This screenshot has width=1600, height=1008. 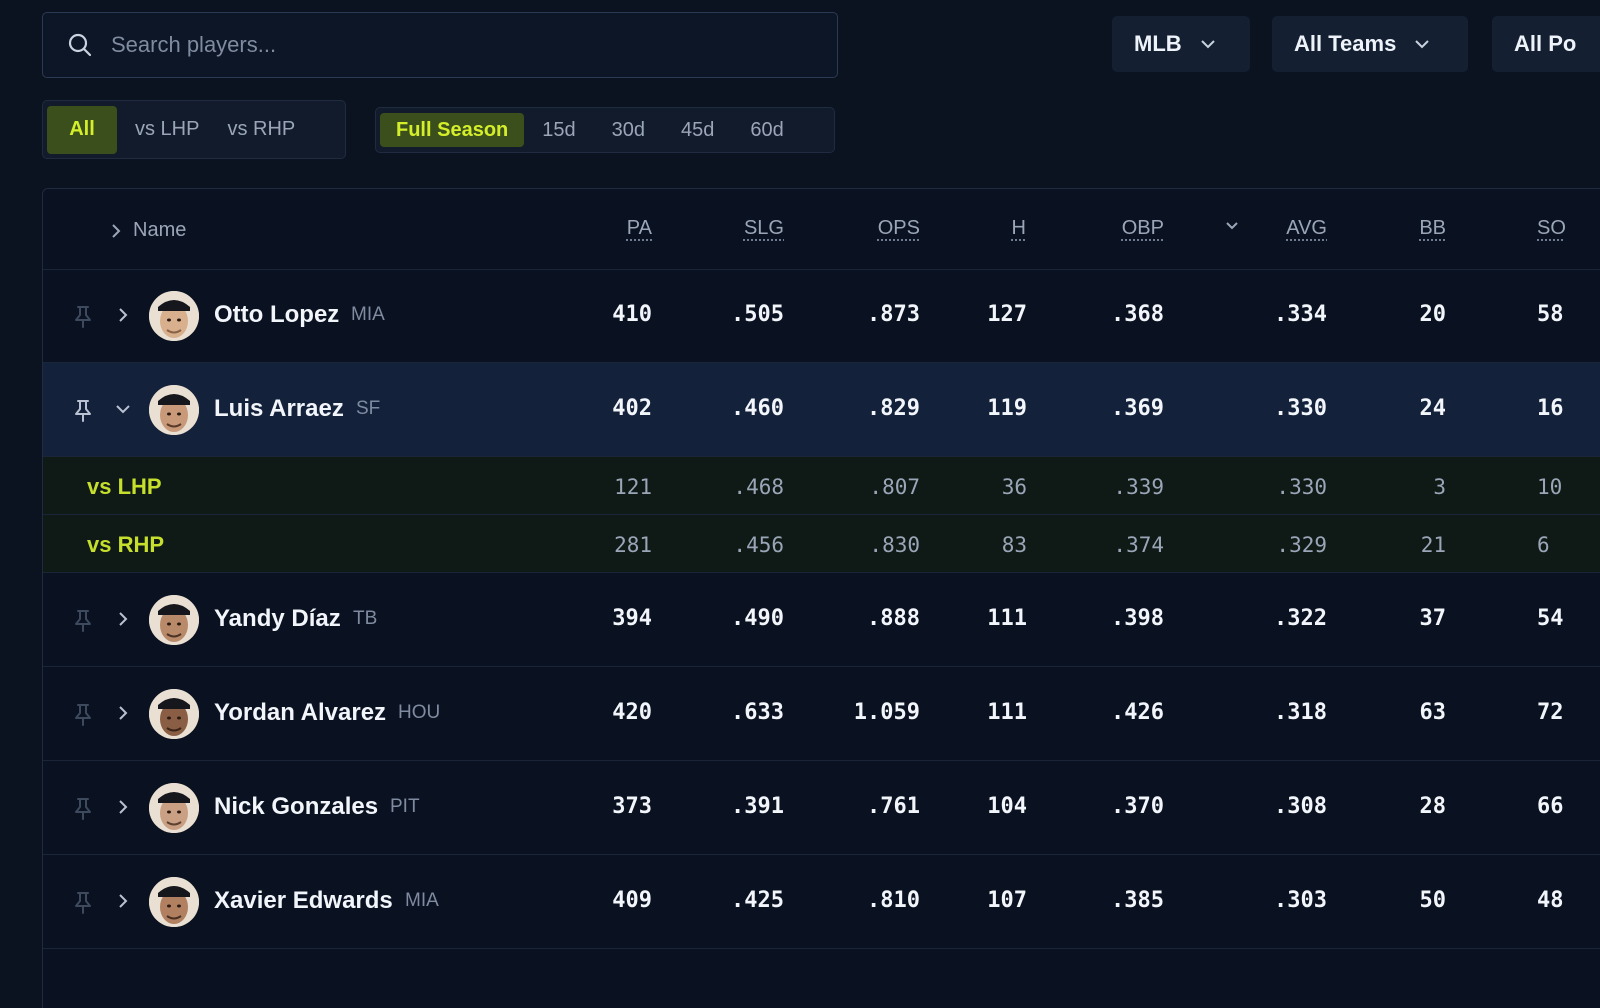 What do you see at coordinates (277, 619) in the screenshot?
I see `player-name: Yandy Díaz` at bounding box center [277, 619].